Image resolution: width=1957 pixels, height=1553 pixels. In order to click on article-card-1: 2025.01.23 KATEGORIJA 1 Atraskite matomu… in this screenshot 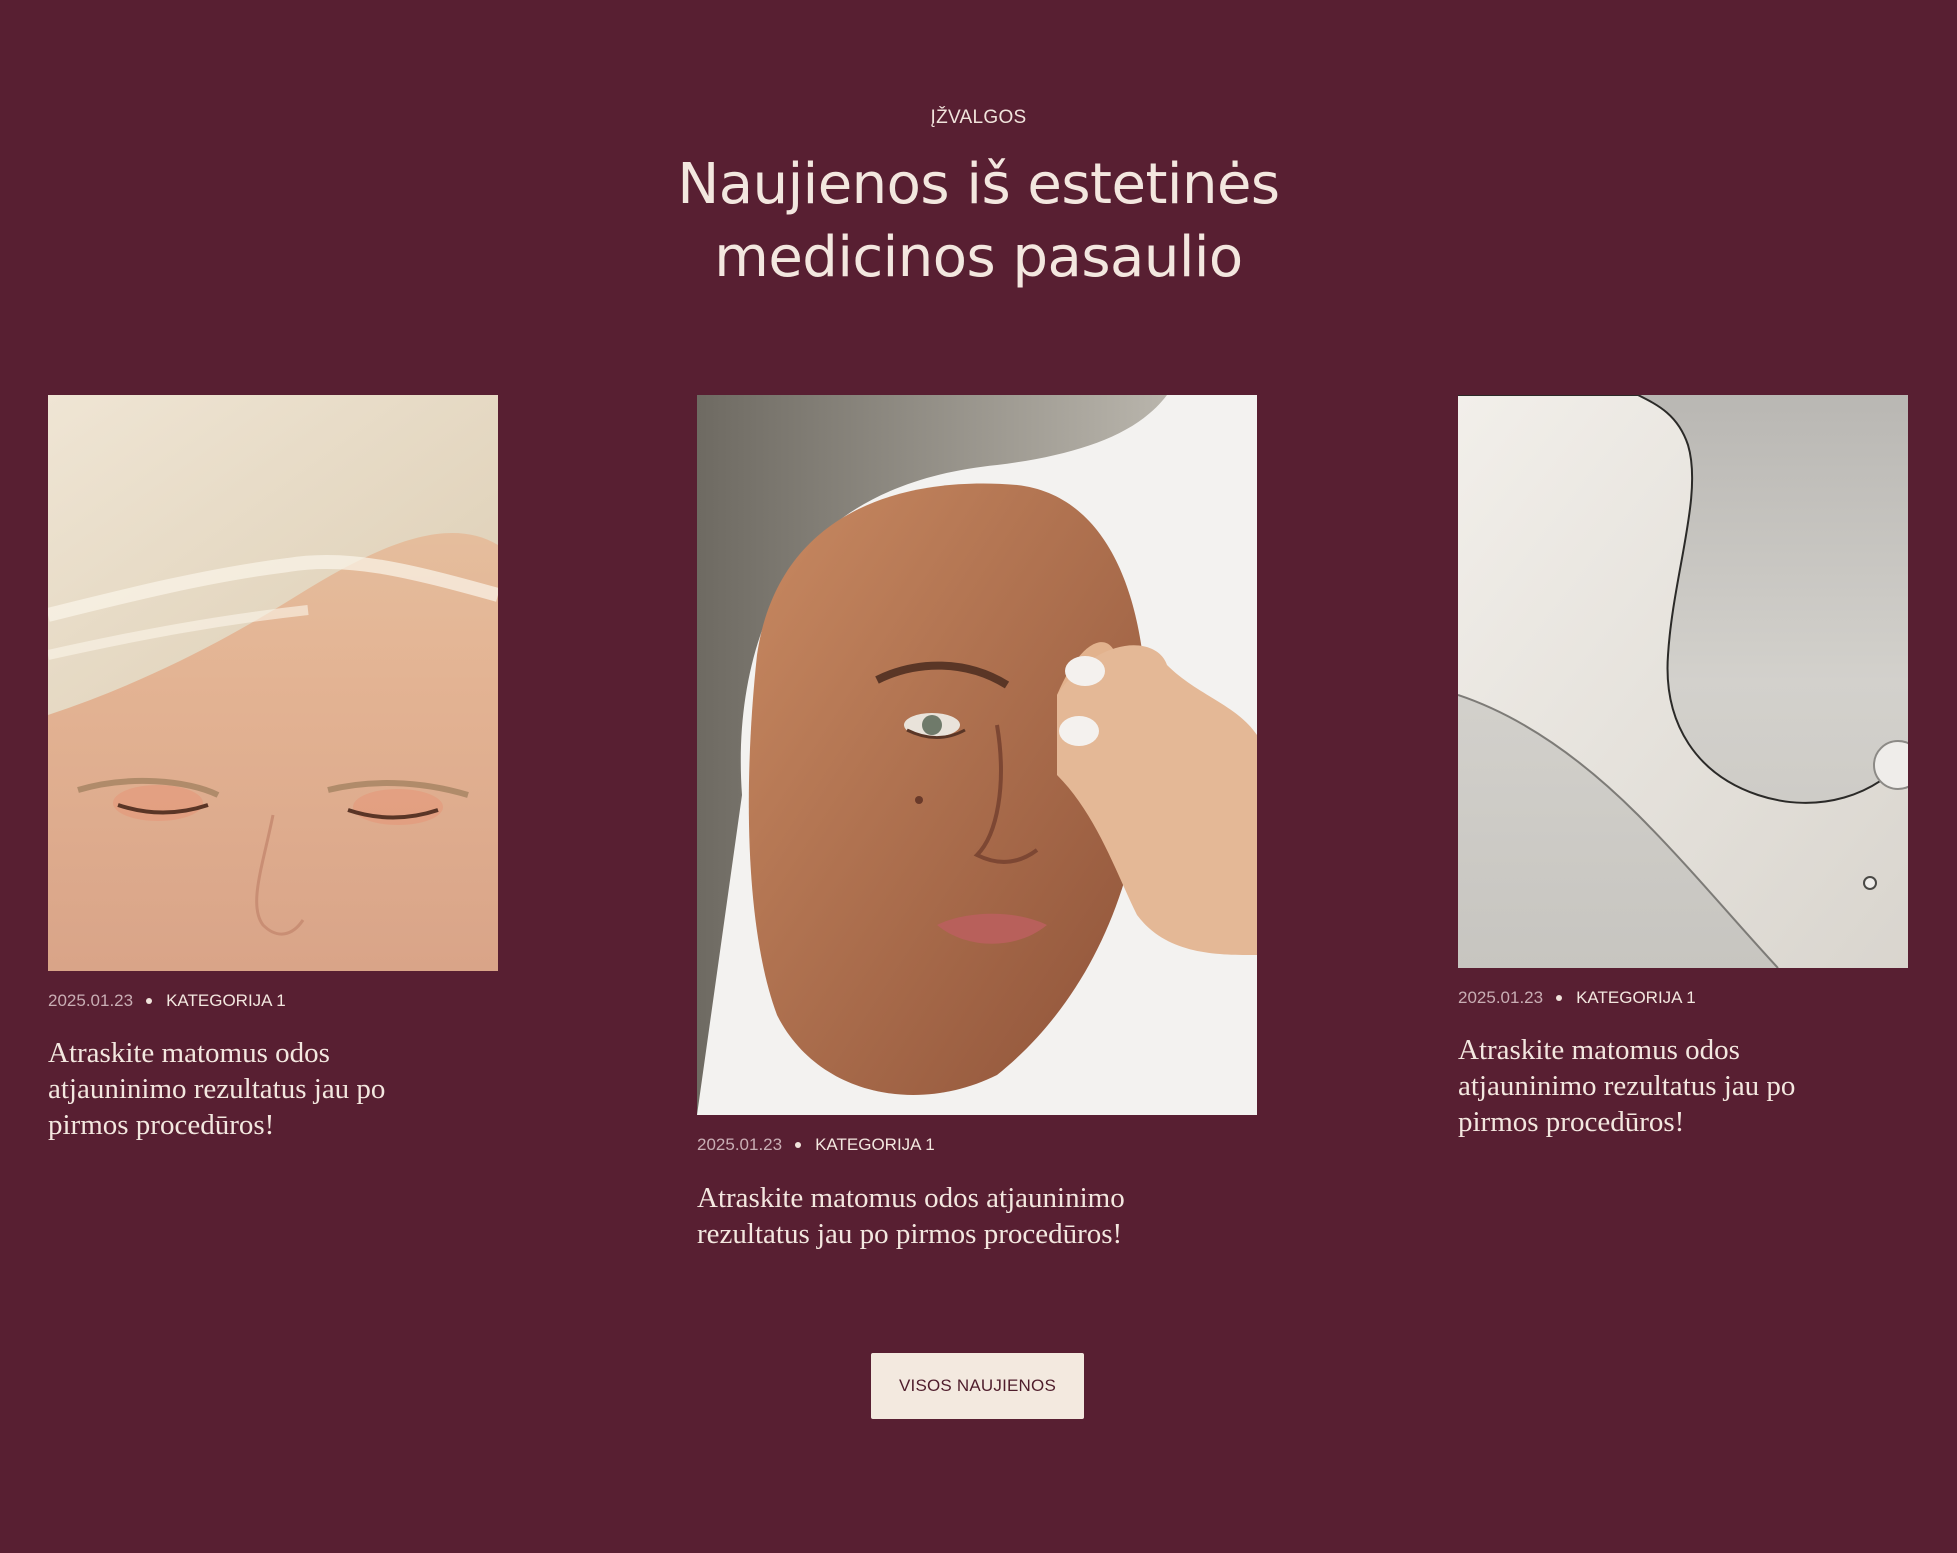, I will do `click(273, 775)`.